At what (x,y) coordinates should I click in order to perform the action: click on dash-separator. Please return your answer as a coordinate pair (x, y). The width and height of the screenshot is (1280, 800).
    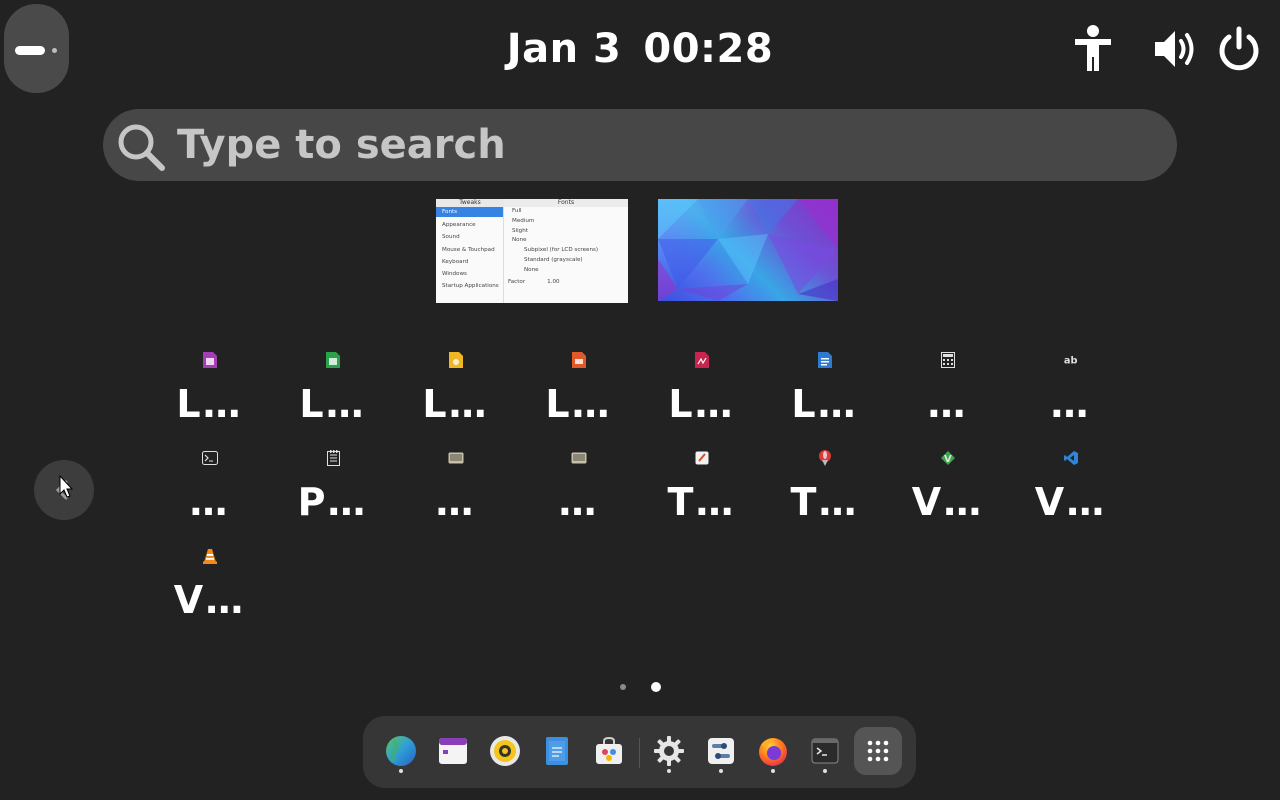
    Looking at the image, I should click on (639, 753).